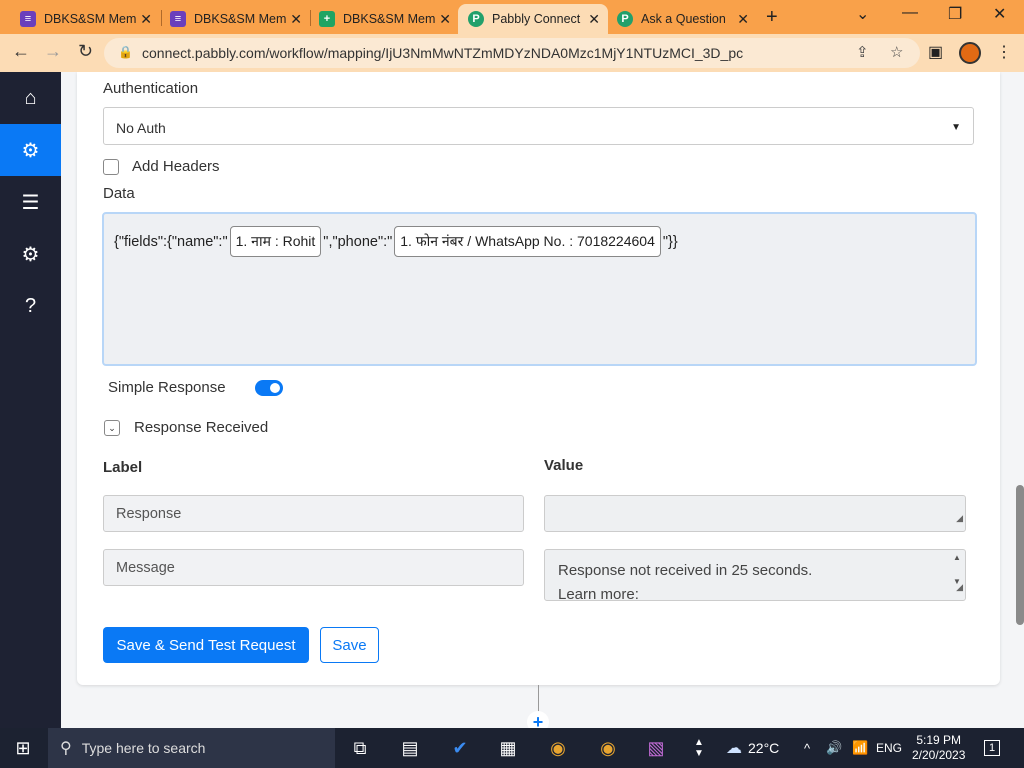  I want to click on avatar, so click(970, 53).